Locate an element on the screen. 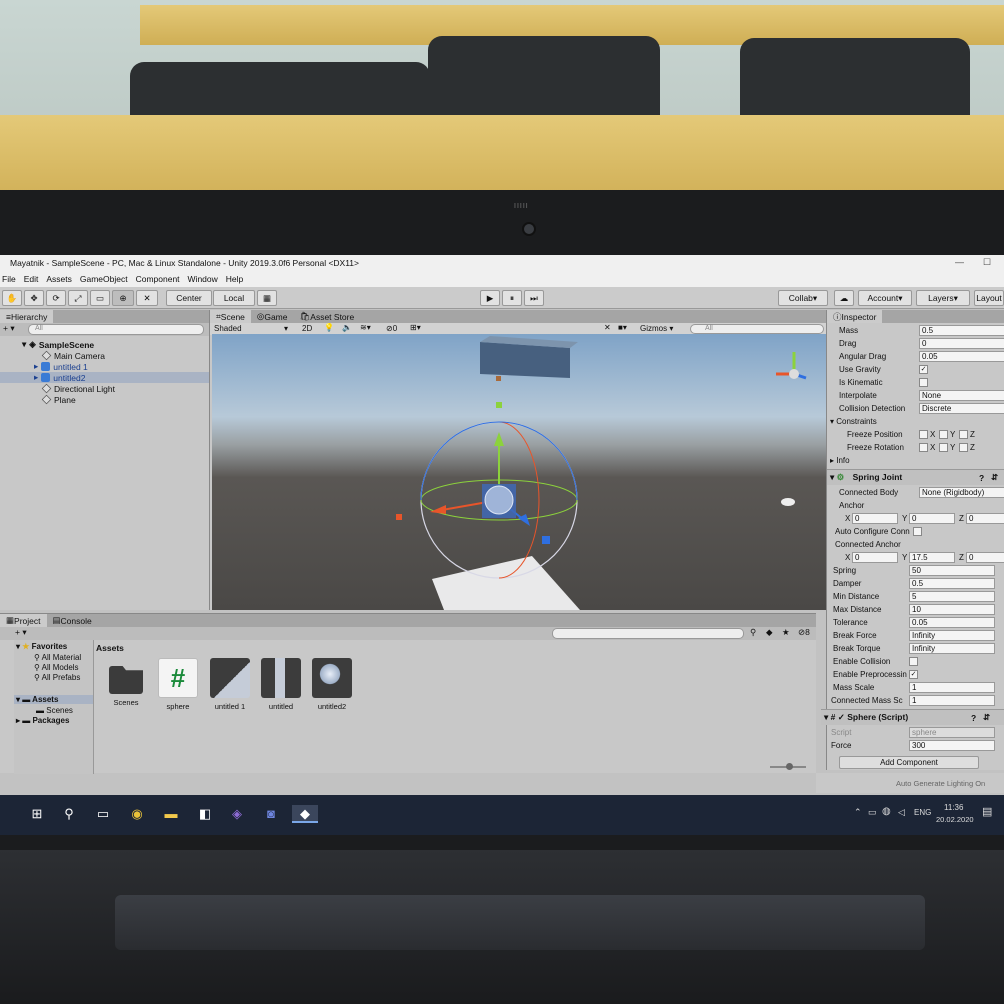 Image resolution: width=1004 pixels, height=1004 pixels. thumbnail-size-slider is located at coordinates (788, 766).